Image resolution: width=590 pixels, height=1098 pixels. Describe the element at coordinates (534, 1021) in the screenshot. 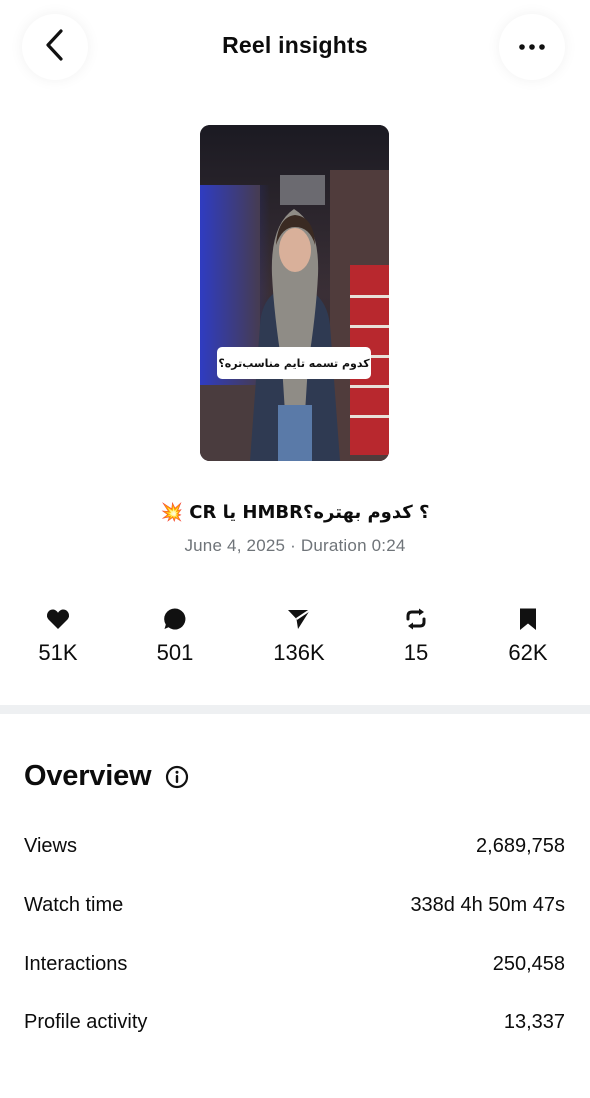

I see `metric-value: 13,337` at that location.